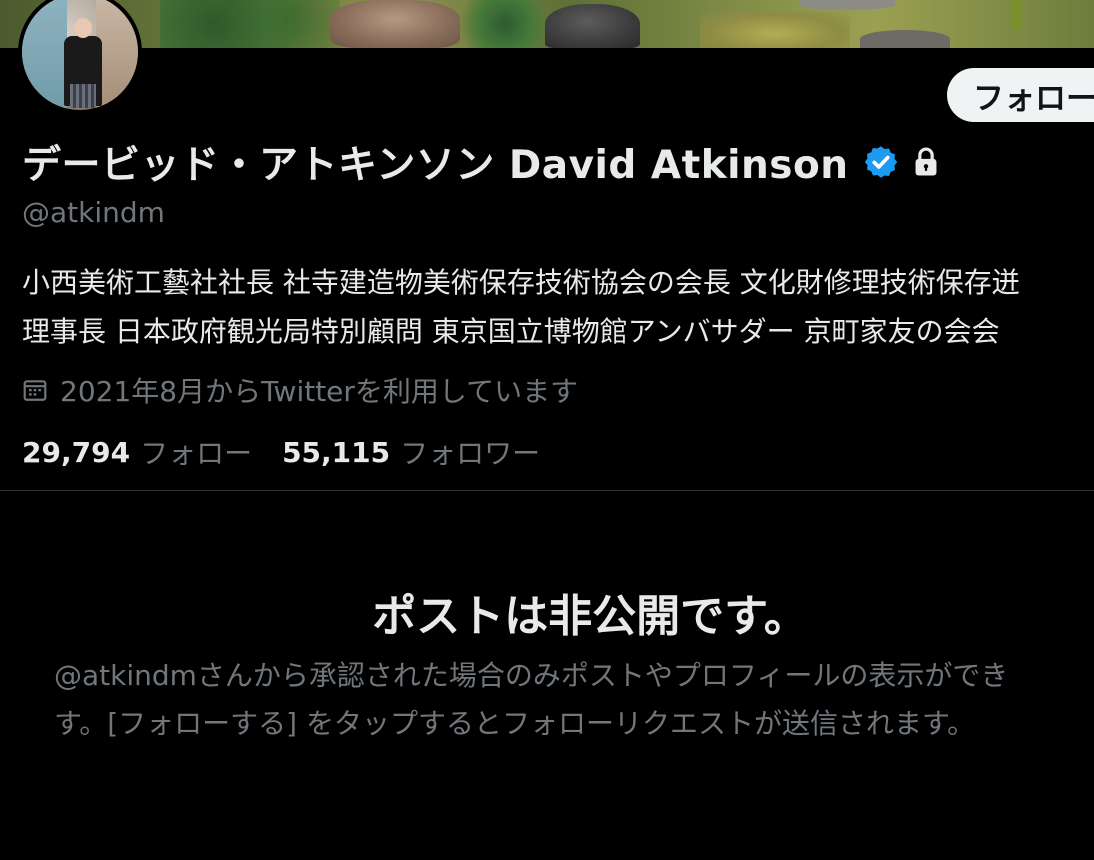 The width and height of the screenshot is (1094, 860). I want to click on follow-button: フォロー, so click(1020, 95).